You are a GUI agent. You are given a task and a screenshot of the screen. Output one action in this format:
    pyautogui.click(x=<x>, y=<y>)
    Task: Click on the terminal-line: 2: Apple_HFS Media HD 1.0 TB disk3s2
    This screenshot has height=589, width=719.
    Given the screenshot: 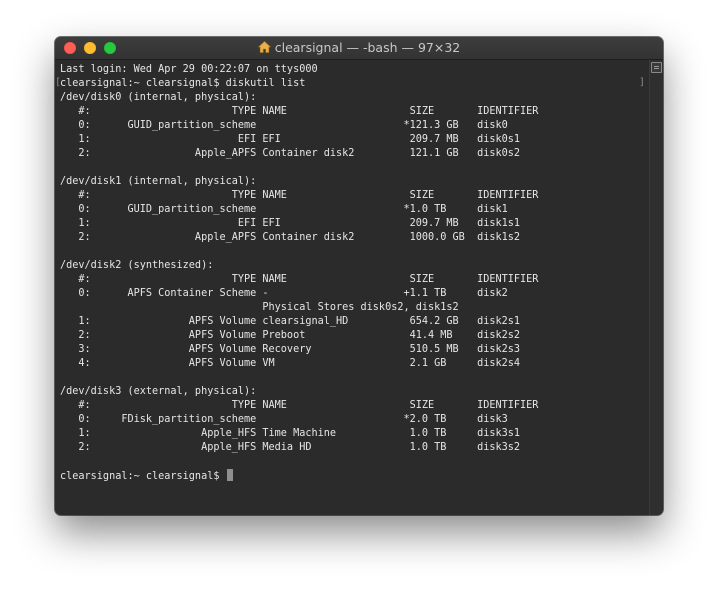 What is the action you would take?
    pyautogui.click(x=290, y=447)
    